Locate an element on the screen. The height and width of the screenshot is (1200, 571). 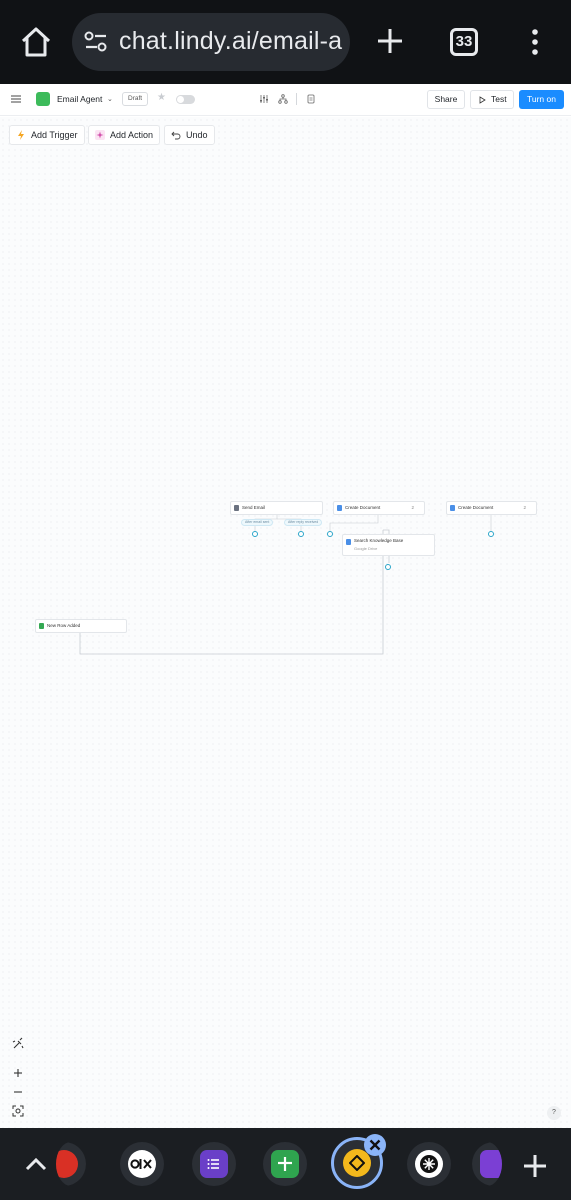
search-kb-label: Search Knowledge Base is located at coordinates (379, 540).